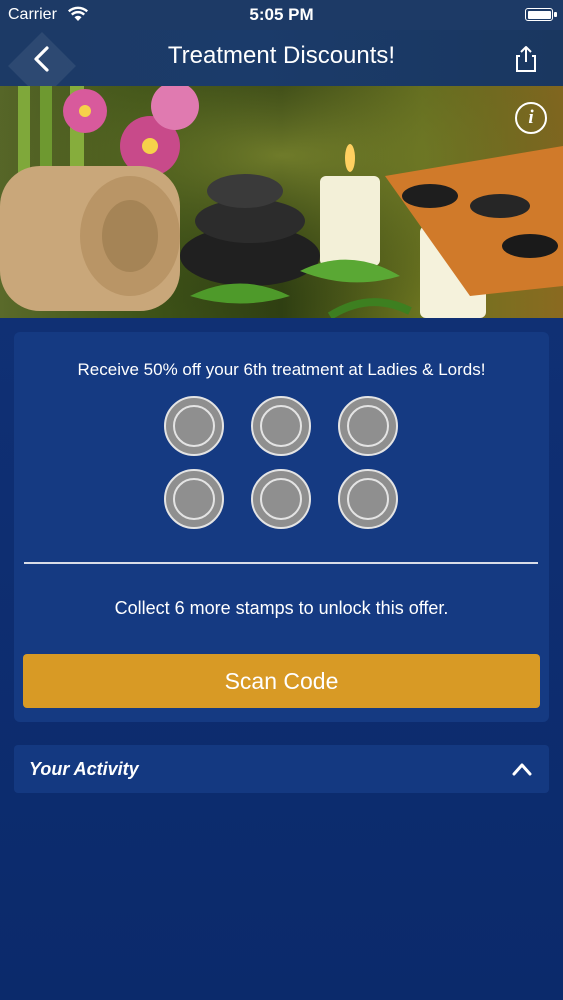 Image resolution: width=563 pixels, height=1000 pixels. I want to click on navigation-bar: Treatment Discounts!, so click(281, 65).